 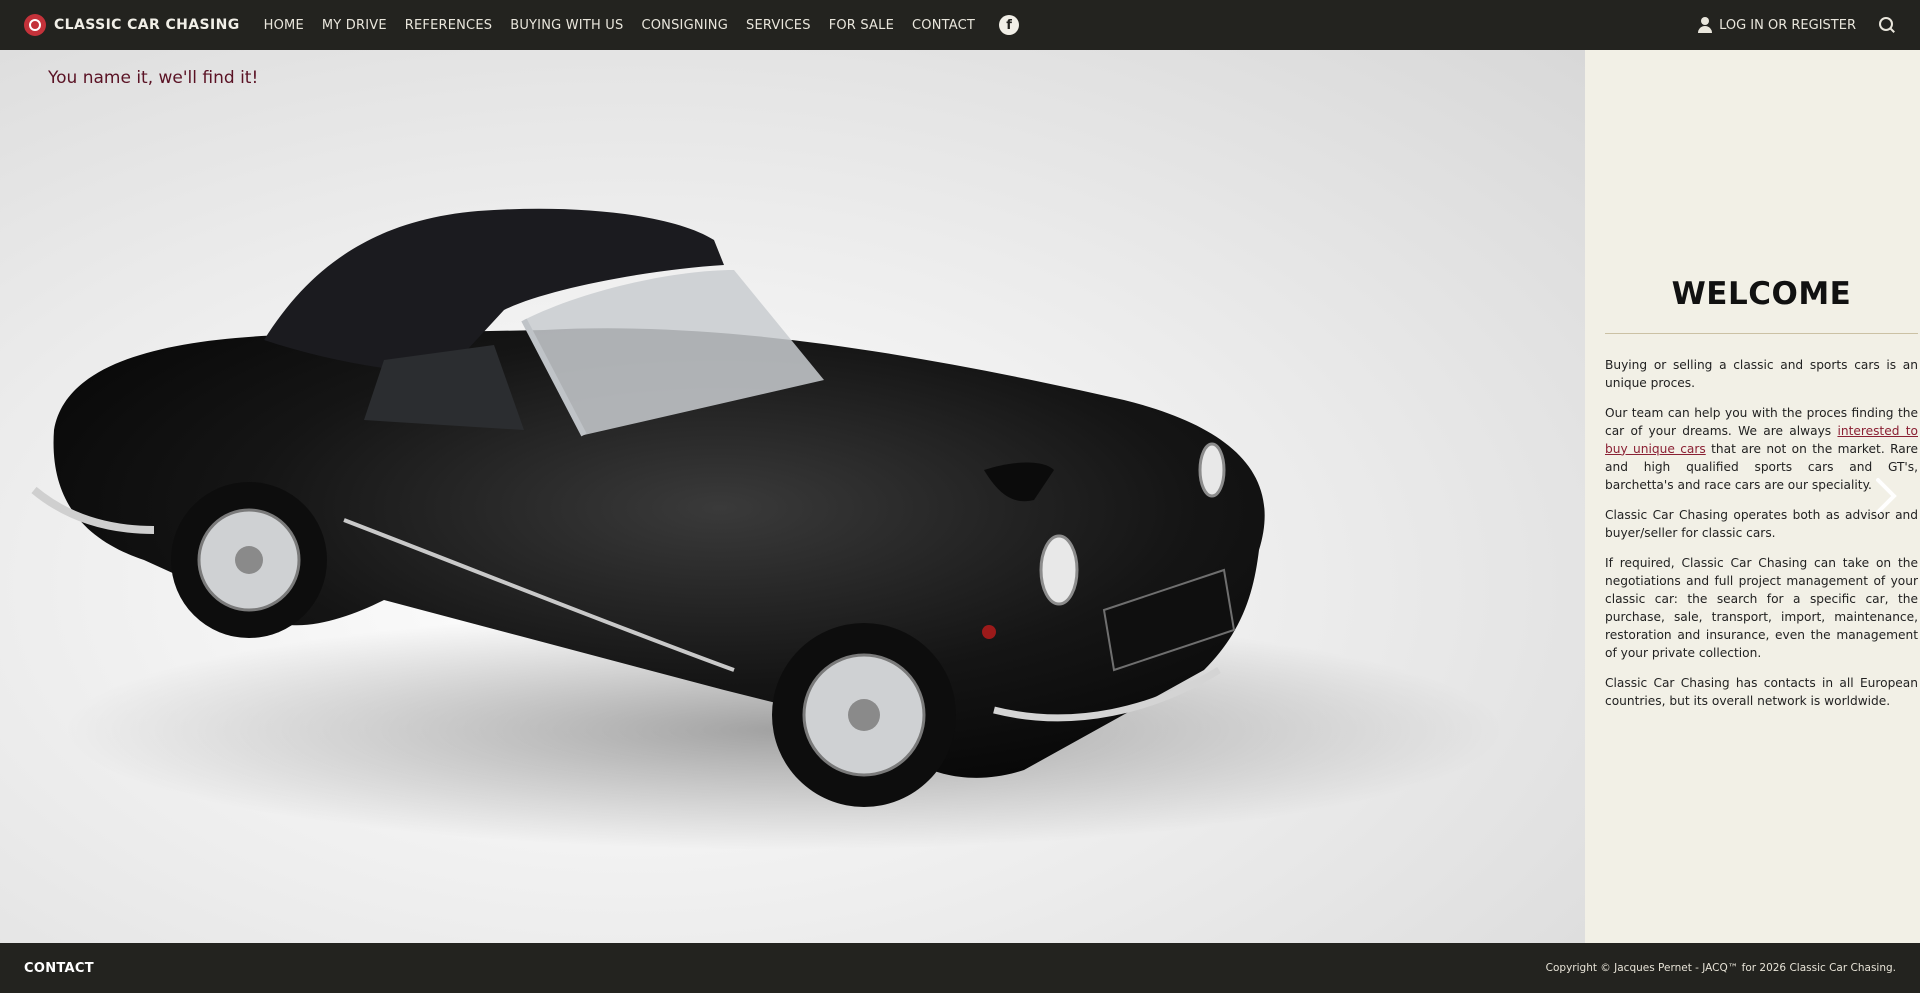 What do you see at coordinates (354, 25) in the screenshot?
I see `nav-my-drive: MY DRIVE` at bounding box center [354, 25].